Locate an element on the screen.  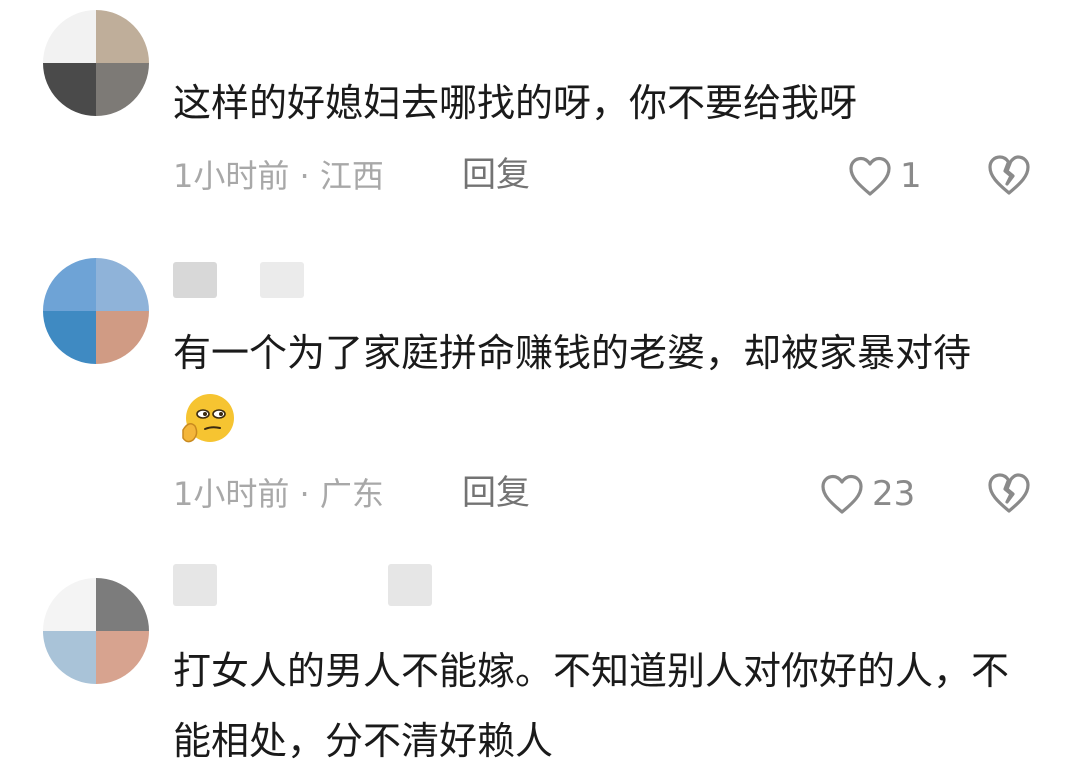
comment-time-location: 1小时前 · 江西 is located at coordinates (278, 176).